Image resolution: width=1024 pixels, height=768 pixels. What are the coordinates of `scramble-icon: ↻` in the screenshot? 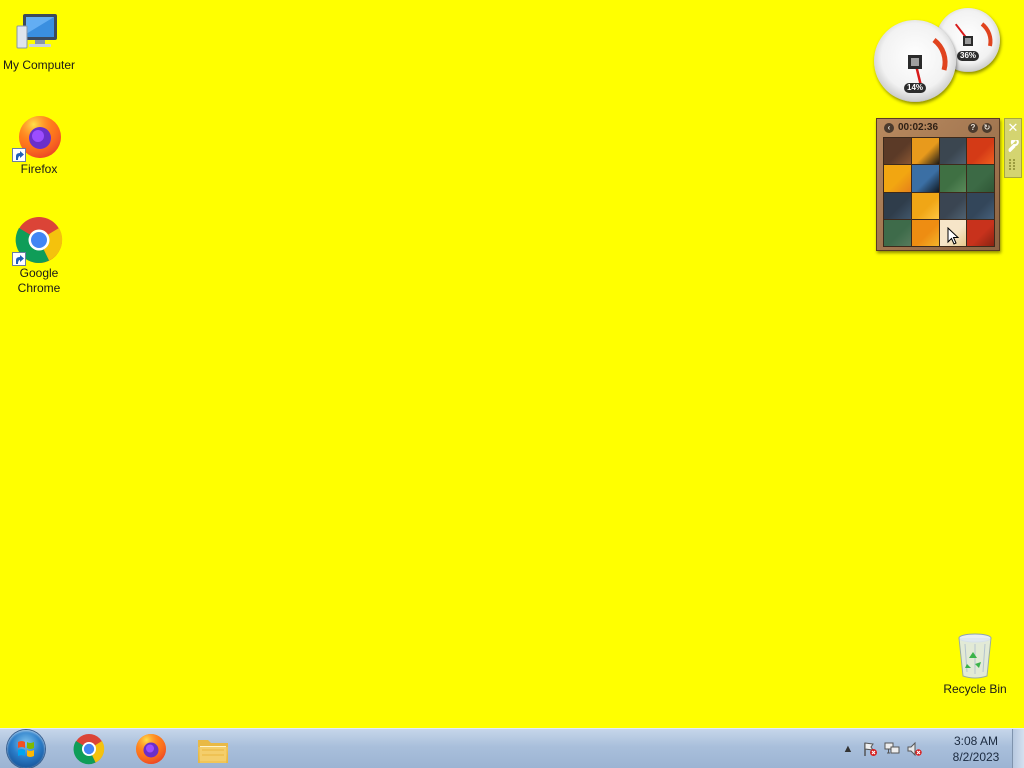 It's located at (987, 128).